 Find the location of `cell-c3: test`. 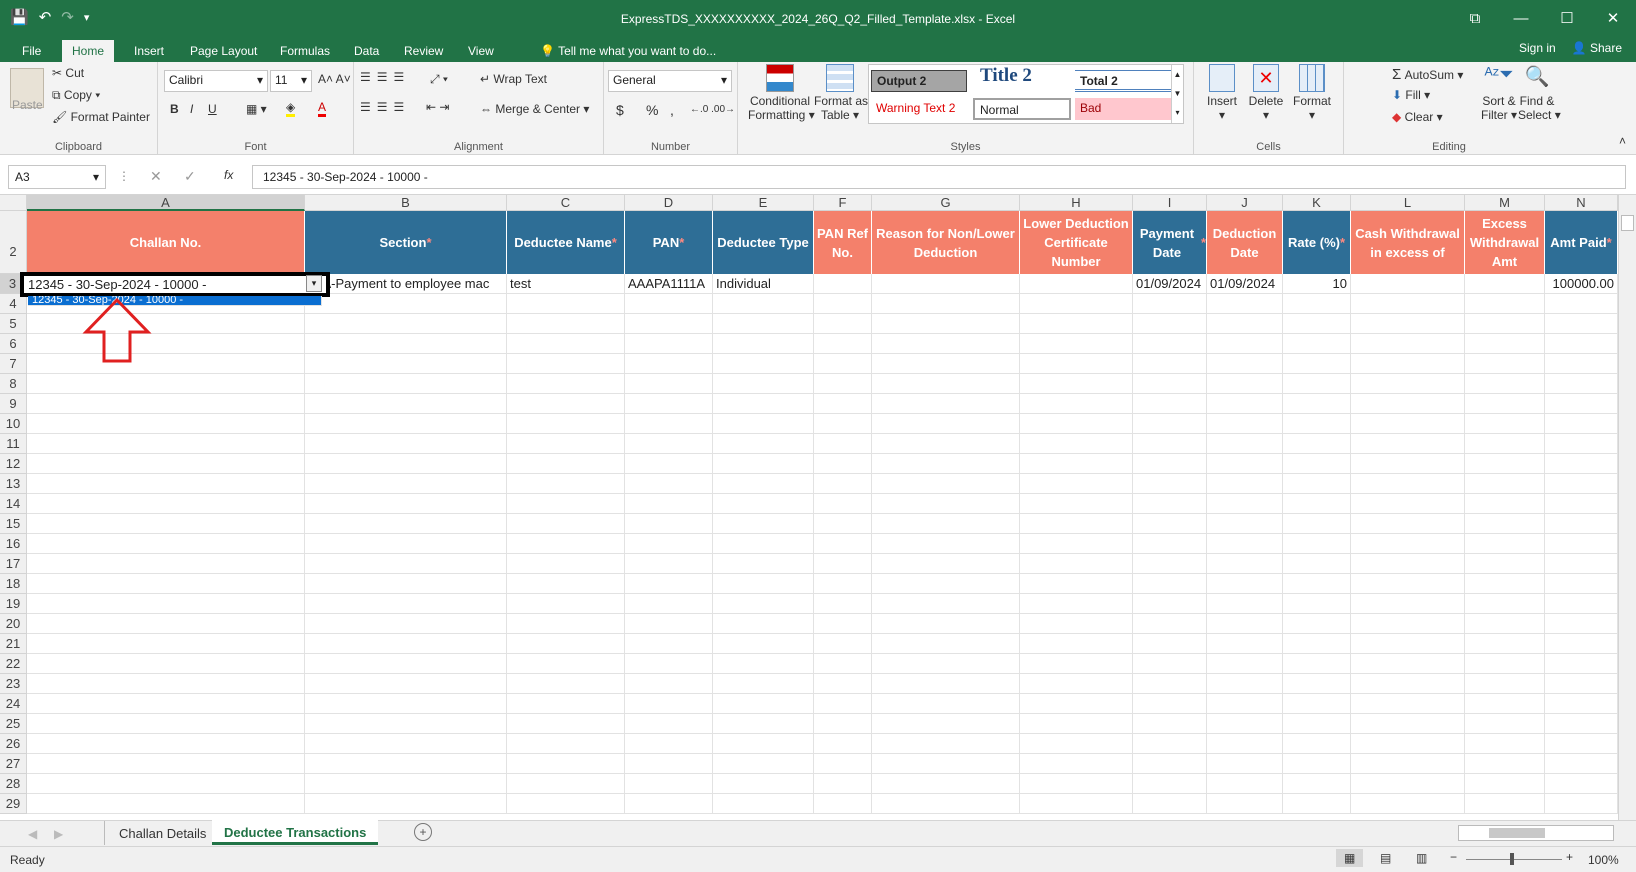

cell-c3: test is located at coordinates (566, 284).